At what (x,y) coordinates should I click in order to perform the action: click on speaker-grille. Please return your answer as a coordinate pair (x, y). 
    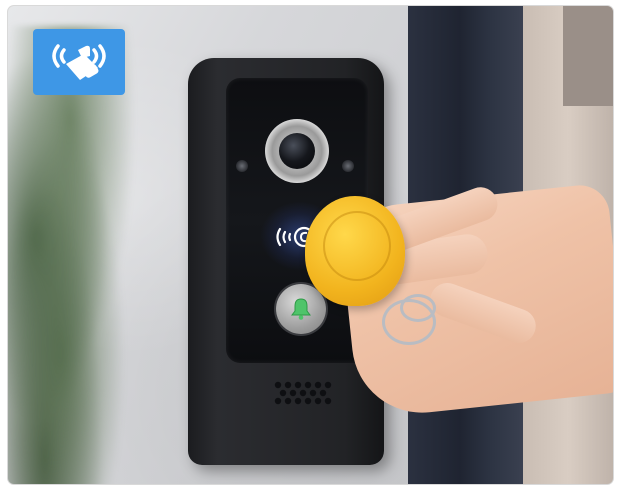
    Looking at the image, I should click on (303, 393).